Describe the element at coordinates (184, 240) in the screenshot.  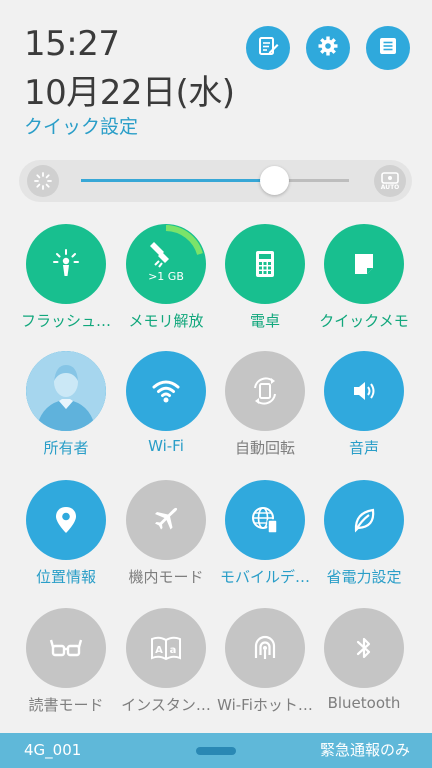
I see `memory-usage-ring` at that location.